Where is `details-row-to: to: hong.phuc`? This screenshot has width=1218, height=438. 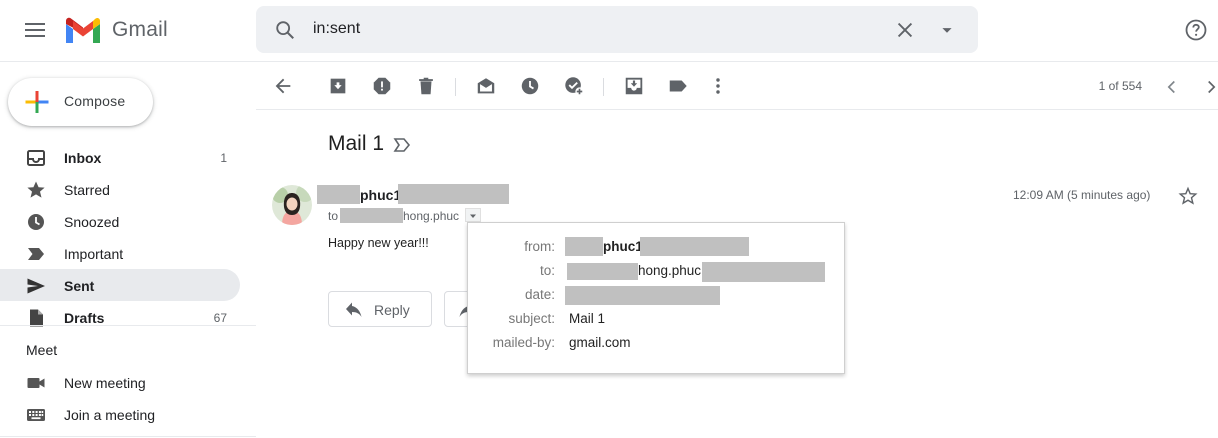 details-row-to: to: hong.phuc is located at coordinates (657, 272).